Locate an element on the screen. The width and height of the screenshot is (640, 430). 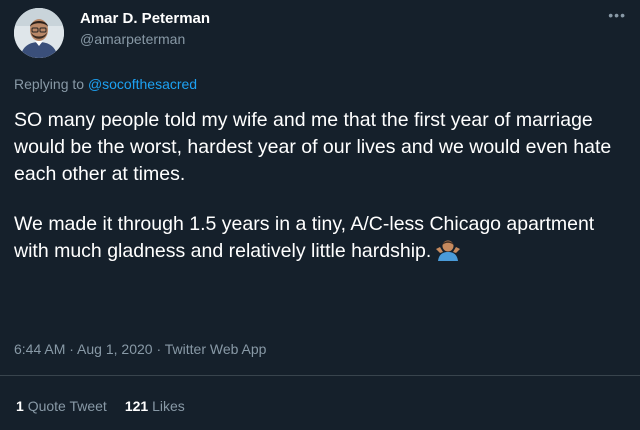
likes-stat: 121 Likes is located at coordinates (155, 406).